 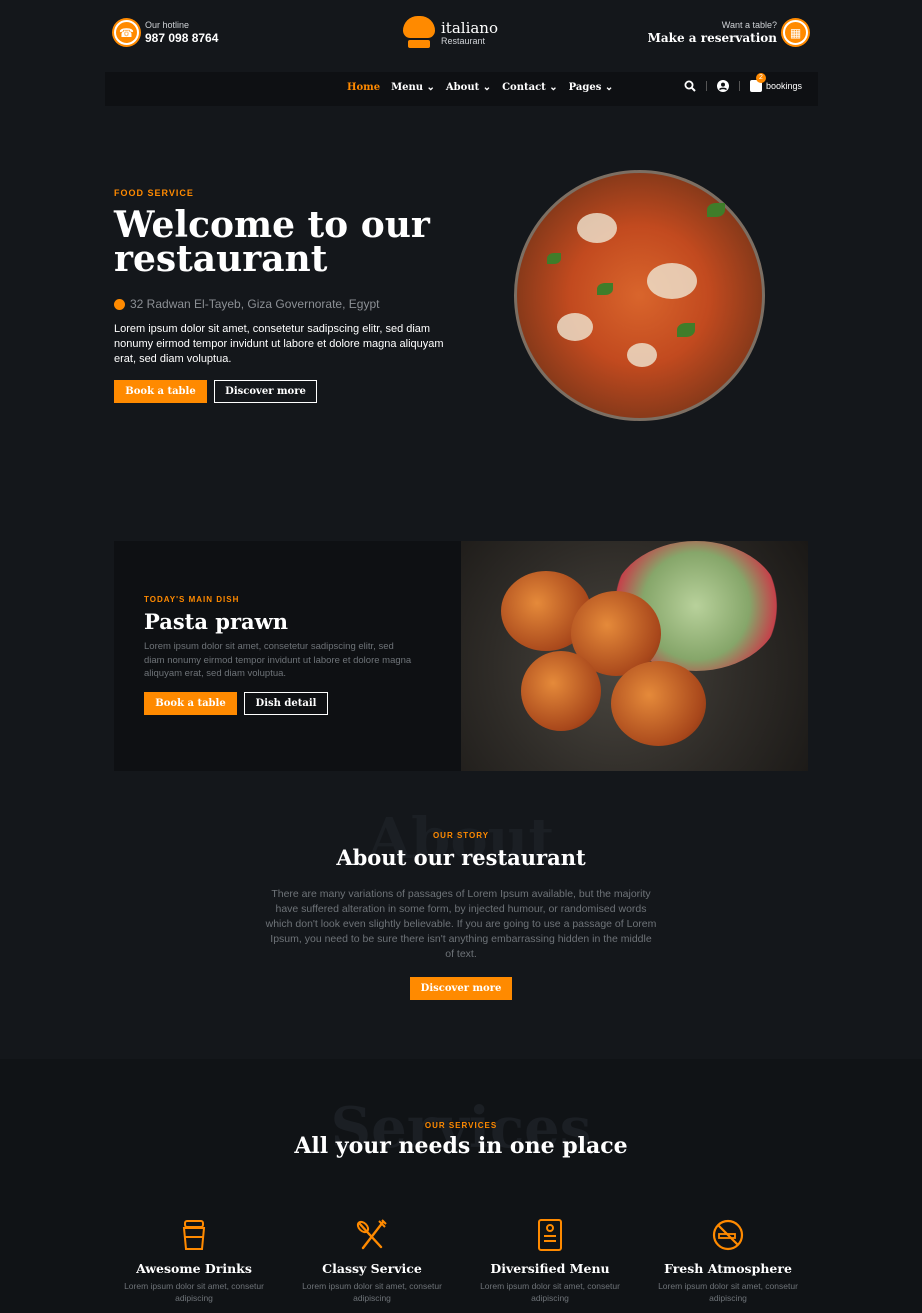 I want to click on reservation: Want a table? Make a reservation ▦, so click(x=728, y=32).